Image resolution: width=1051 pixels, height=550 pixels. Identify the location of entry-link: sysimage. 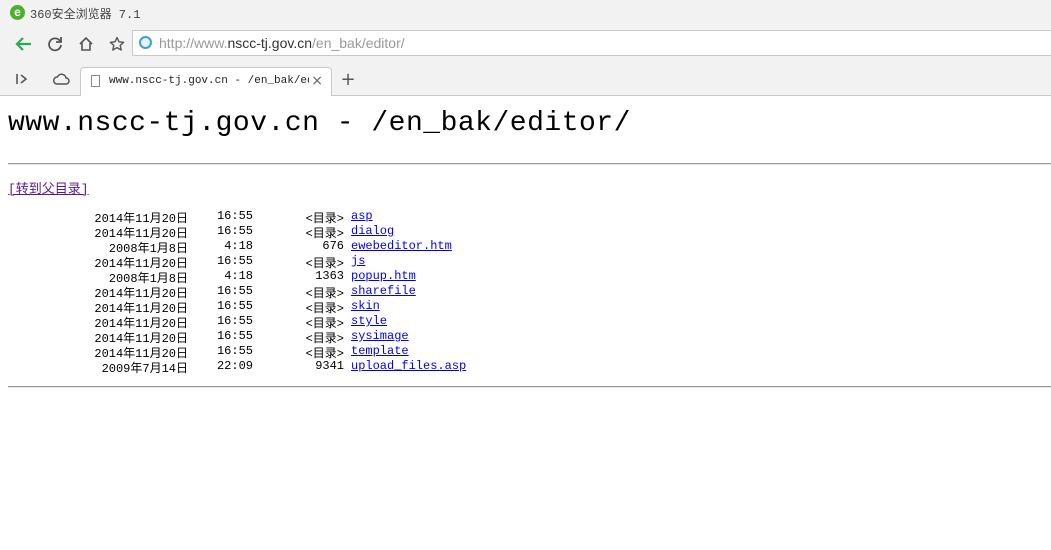
(380, 336).